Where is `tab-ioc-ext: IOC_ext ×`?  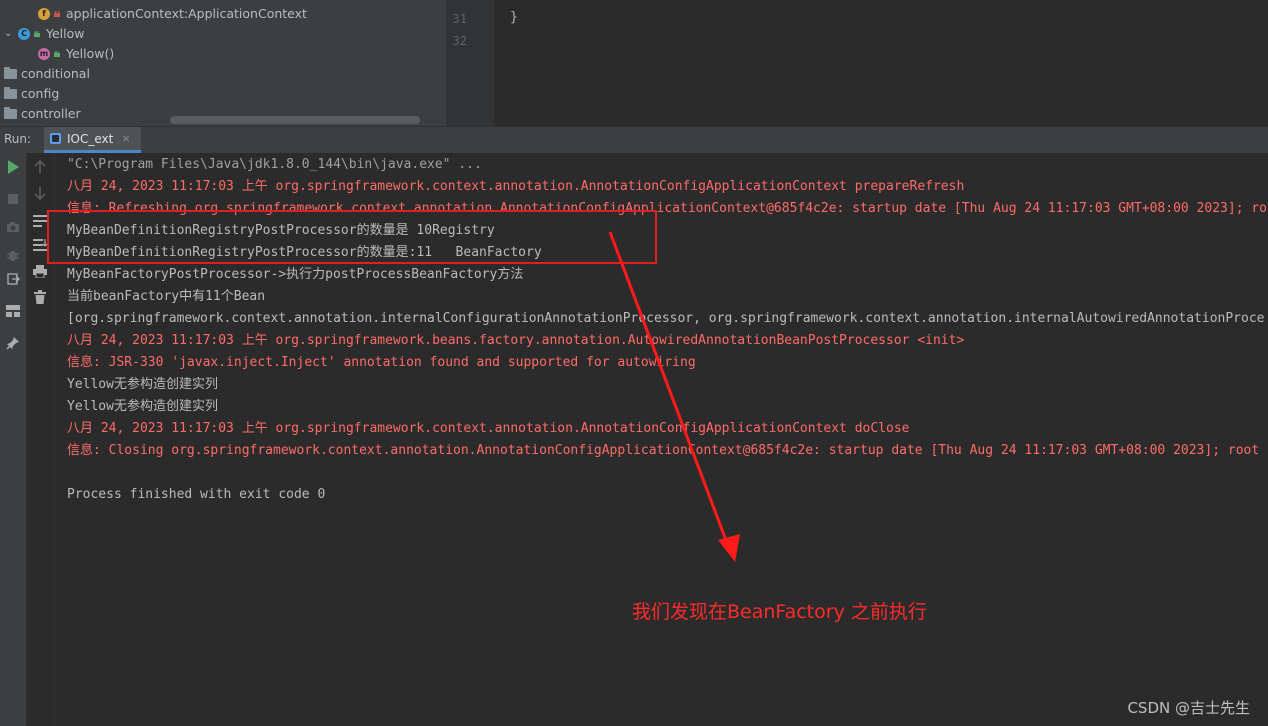
tab-ioc-ext: IOC_ext × is located at coordinates (92, 140).